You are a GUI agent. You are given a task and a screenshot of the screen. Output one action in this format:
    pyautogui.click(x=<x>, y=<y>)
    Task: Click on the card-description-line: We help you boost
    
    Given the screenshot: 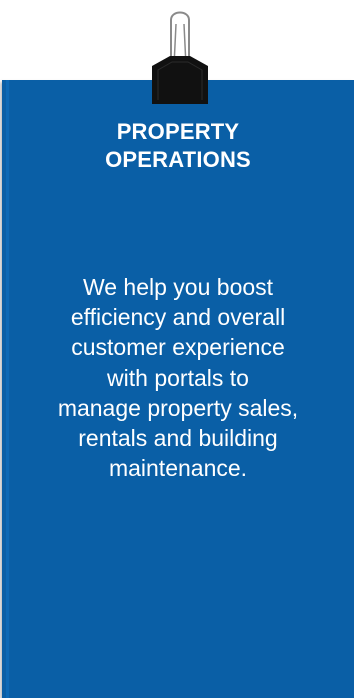 What is the action you would take?
    pyautogui.click(x=178, y=287)
    